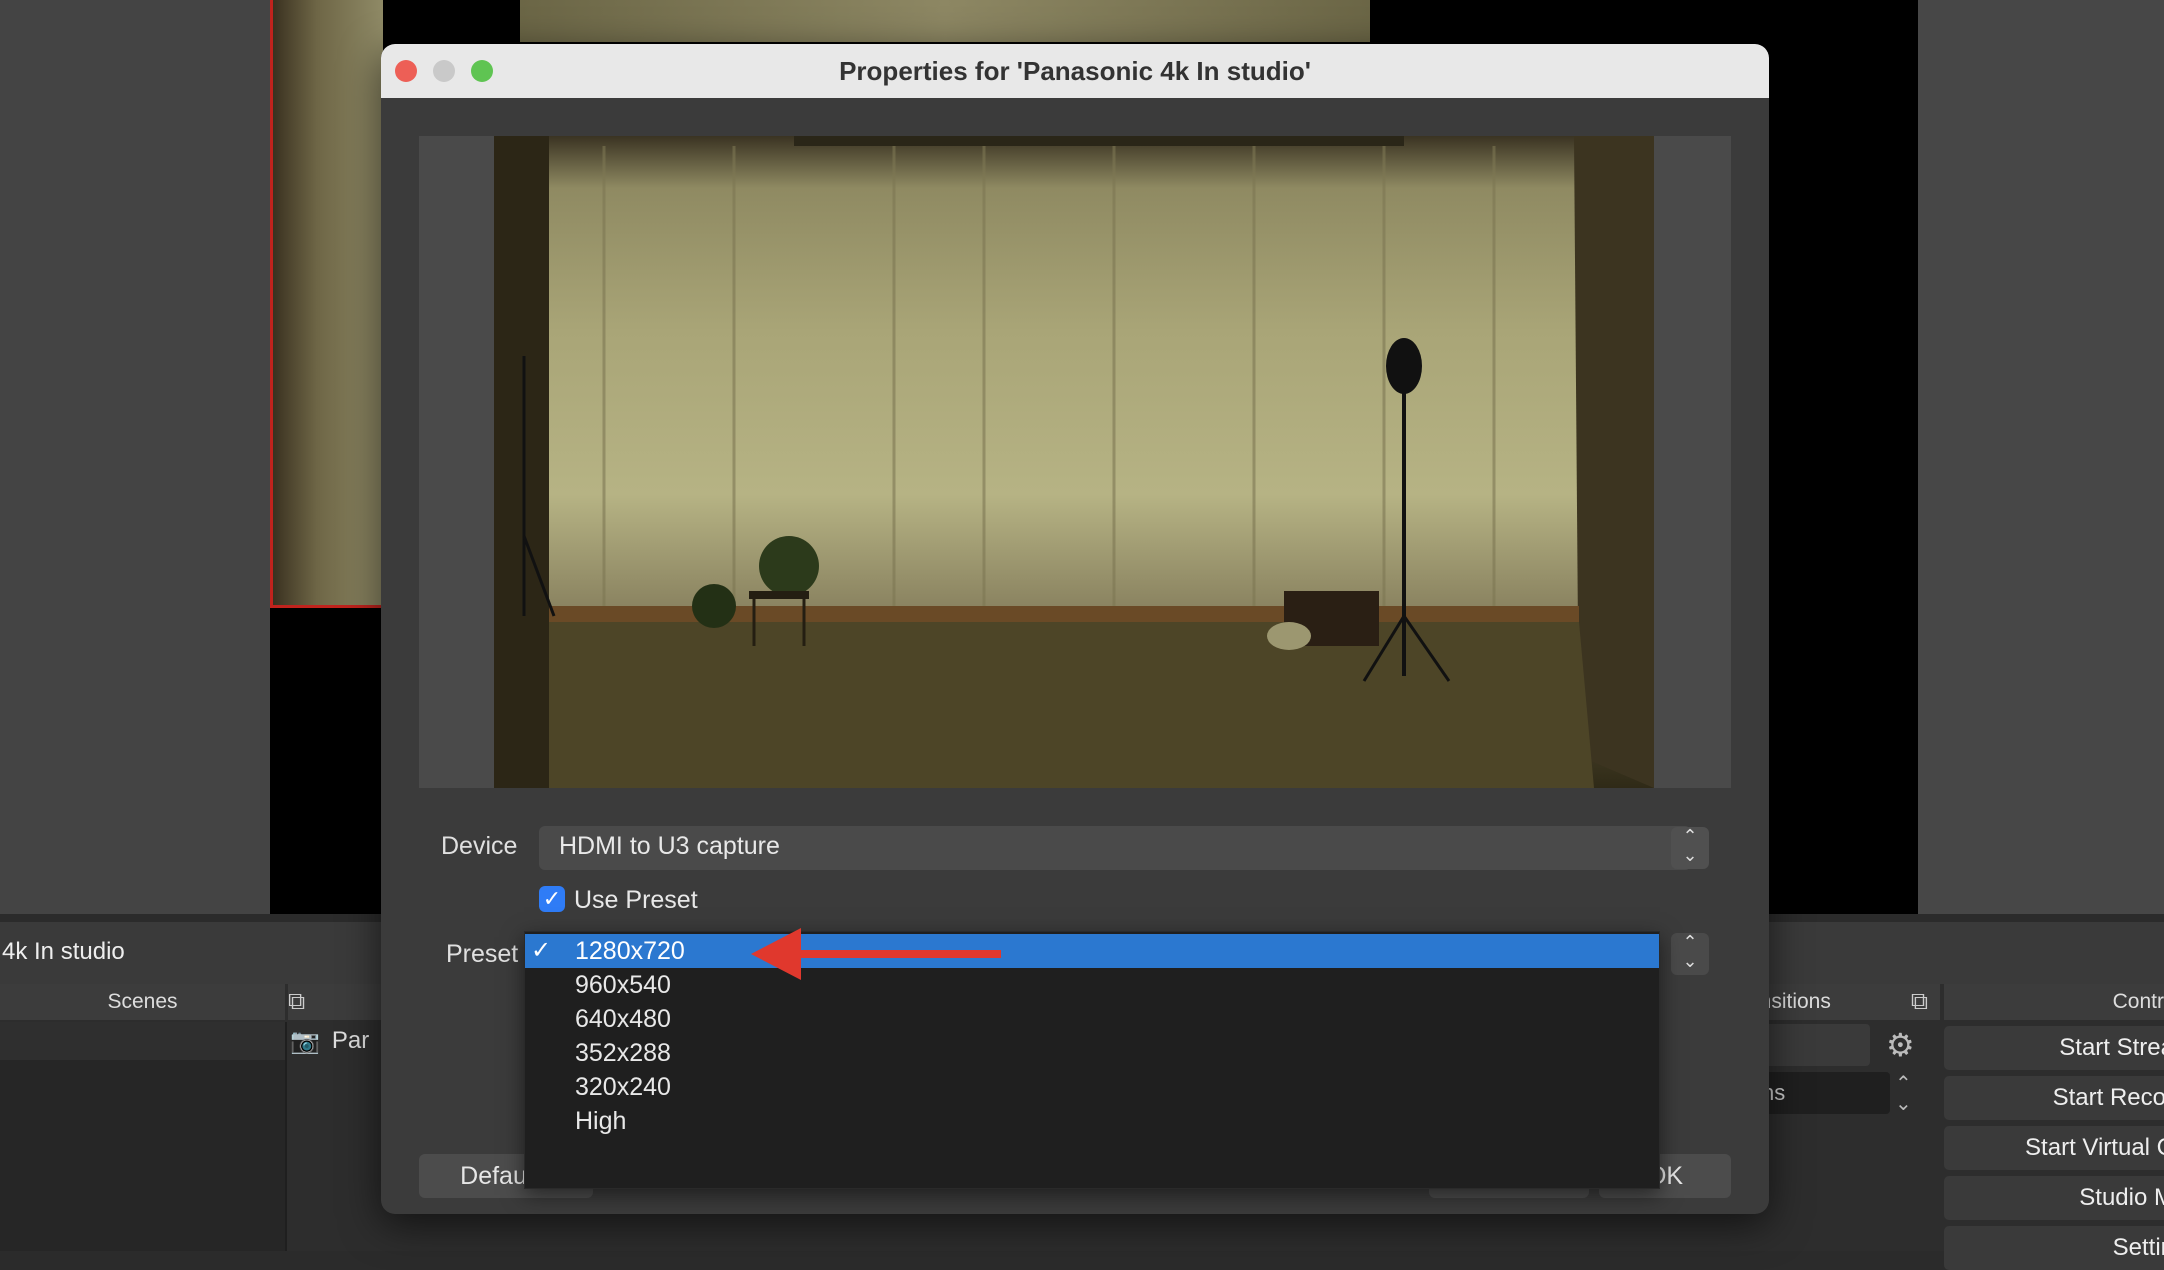 The width and height of the screenshot is (2164, 1270). Describe the element at coordinates (2041, 457) in the screenshot. I see `right-panel-background` at that location.